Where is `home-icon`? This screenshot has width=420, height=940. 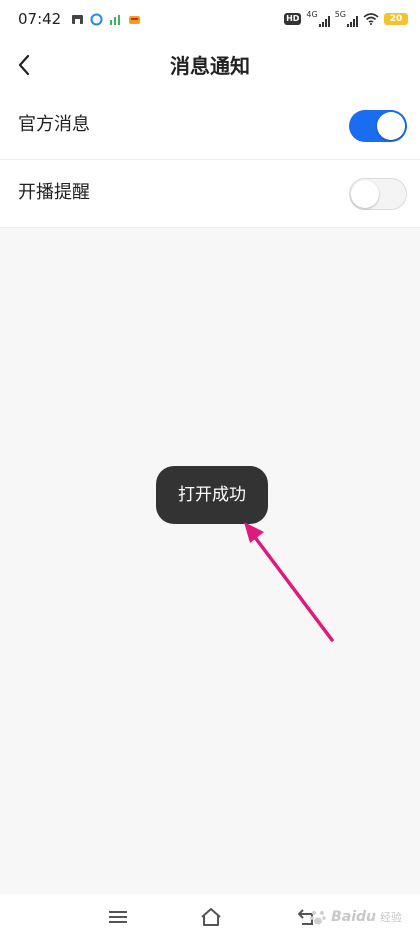
home-icon is located at coordinates (211, 917).